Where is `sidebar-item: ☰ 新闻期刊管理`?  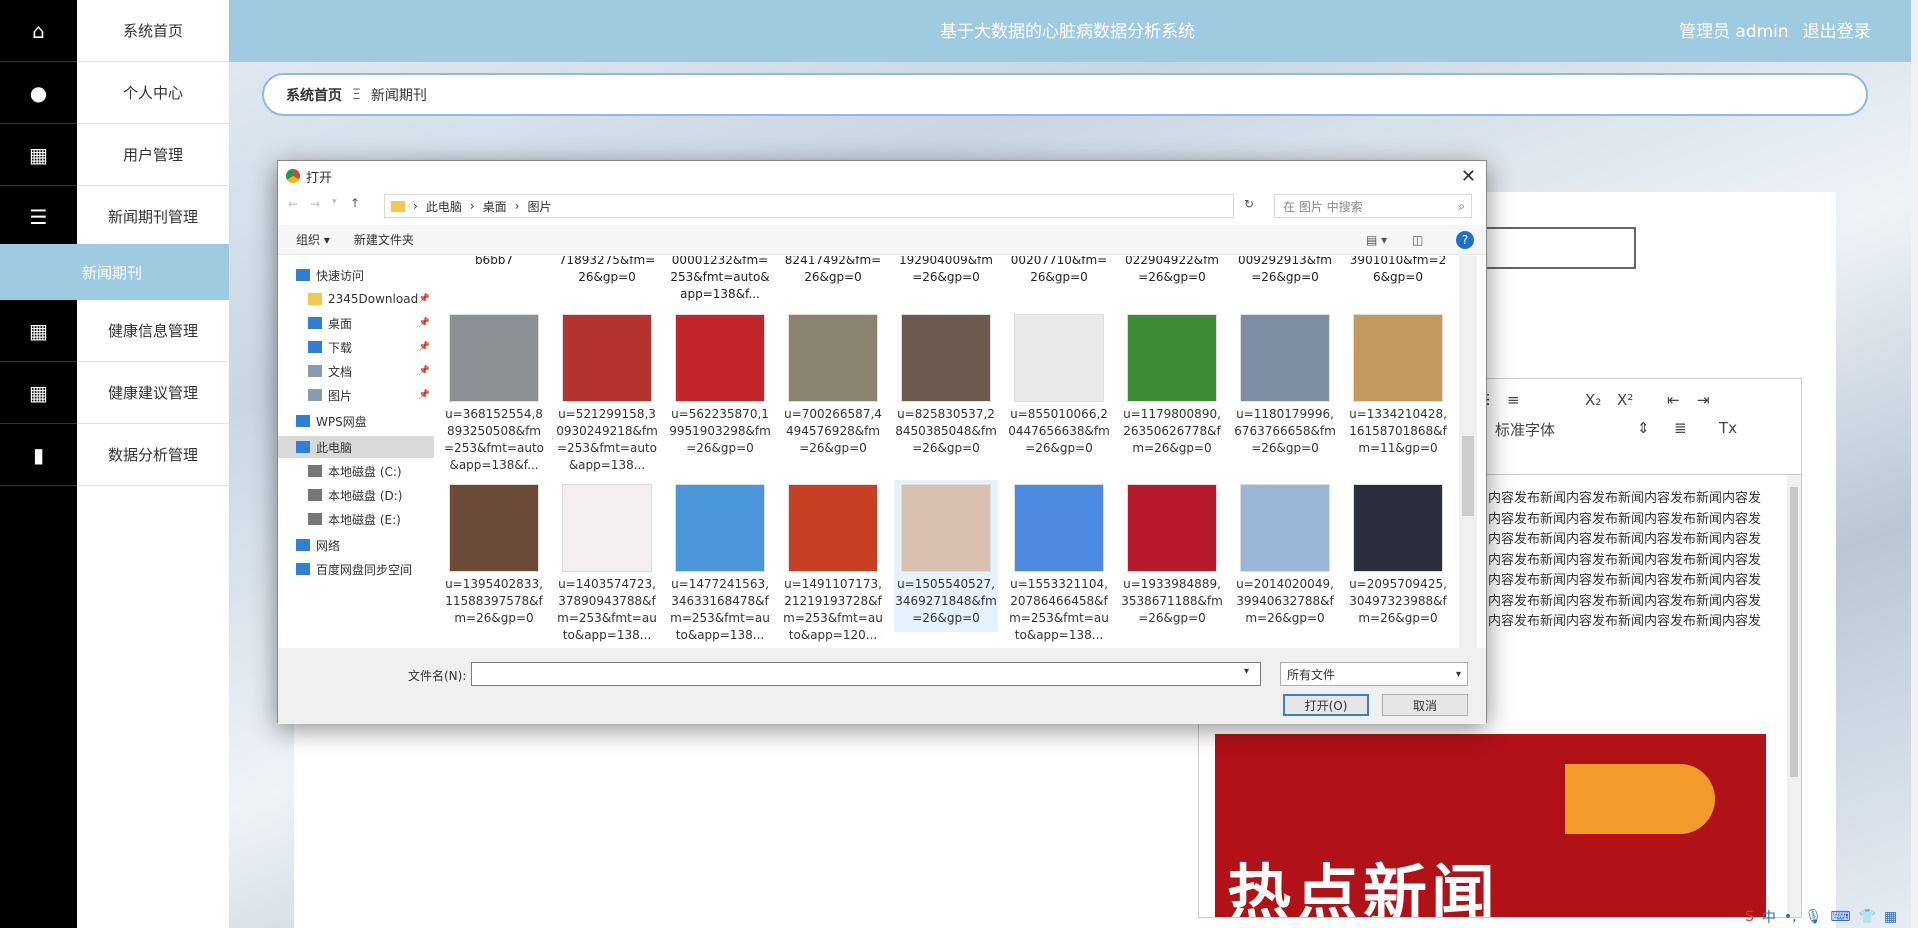
sidebar-item: ☰ 新闻期刊管理 is located at coordinates (114, 217).